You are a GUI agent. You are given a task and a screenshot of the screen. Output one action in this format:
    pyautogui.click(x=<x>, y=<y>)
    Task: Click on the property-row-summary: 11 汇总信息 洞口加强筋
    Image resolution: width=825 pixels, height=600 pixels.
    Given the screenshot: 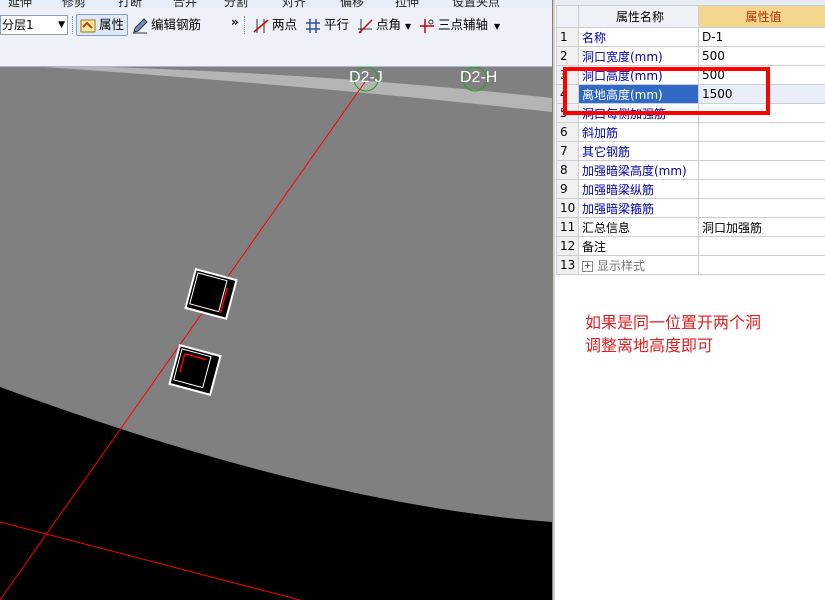 What is the action you would take?
    pyautogui.click(x=690, y=227)
    